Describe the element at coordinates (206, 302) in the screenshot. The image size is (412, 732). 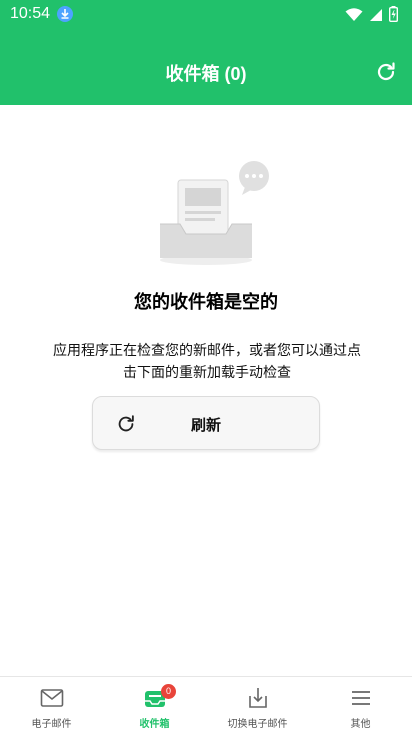
I see `empty-state-title: 您的收件箱是空的` at that location.